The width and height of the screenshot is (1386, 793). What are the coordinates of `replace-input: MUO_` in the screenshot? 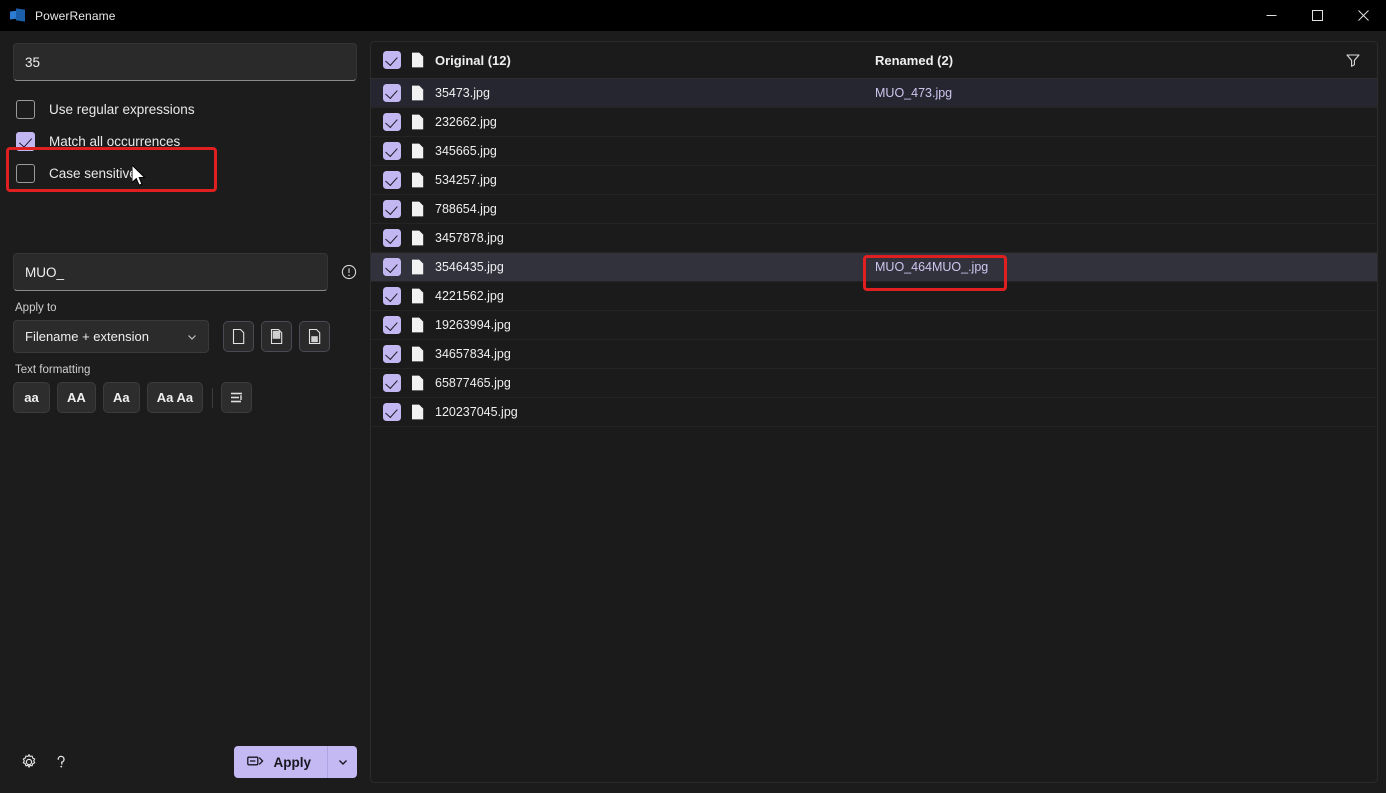 It's located at (170, 272).